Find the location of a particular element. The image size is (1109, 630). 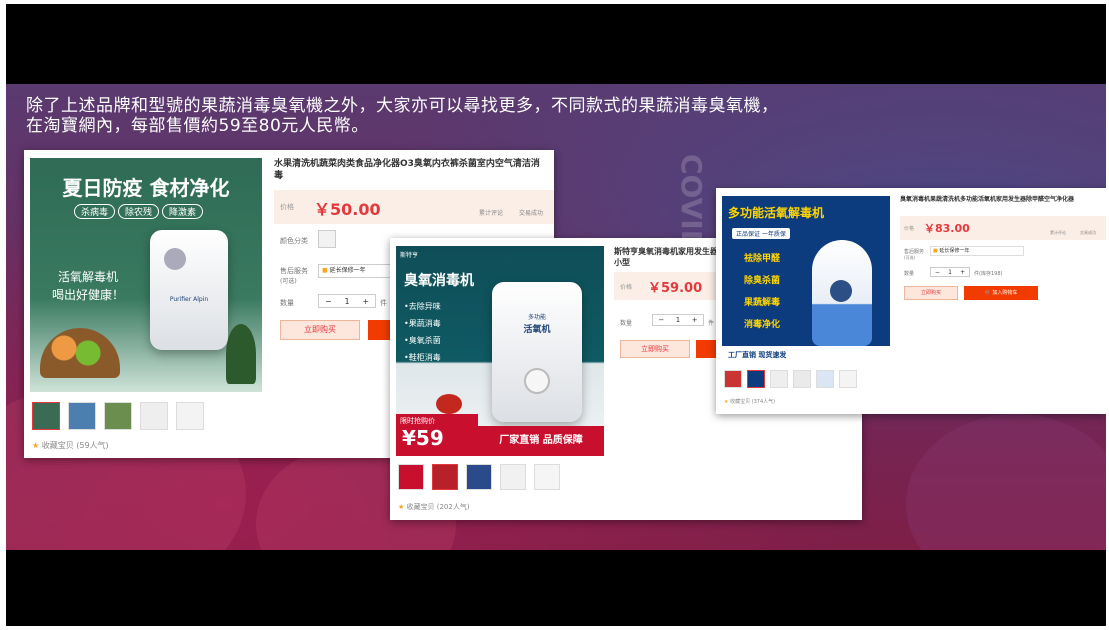

plant-image is located at coordinates (241, 354).